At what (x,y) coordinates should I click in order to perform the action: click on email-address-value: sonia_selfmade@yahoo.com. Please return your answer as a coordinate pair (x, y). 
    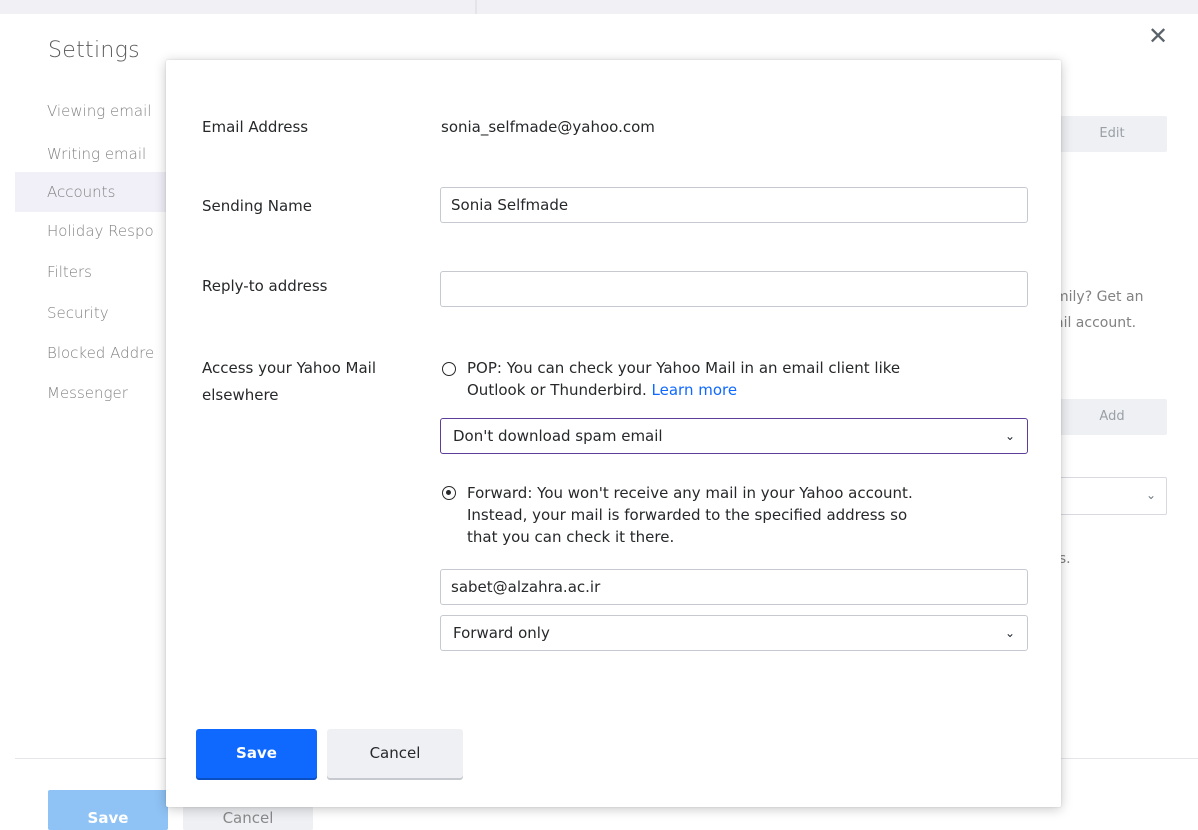
    Looking at the image, I should click on (548, 127).